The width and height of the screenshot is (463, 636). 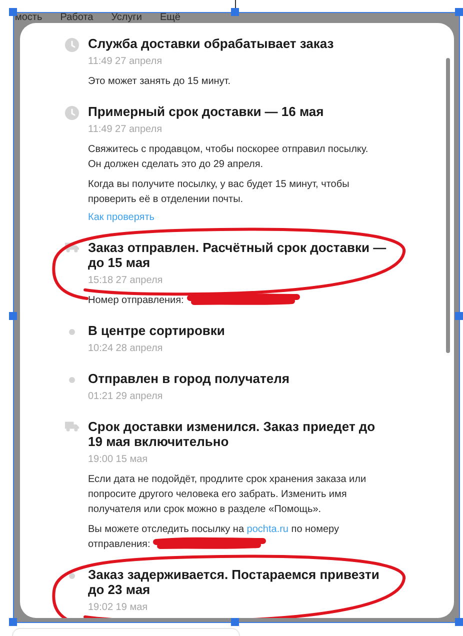 What do you see at coordinates (125, 397) in the screenshot?
I see `event-time: 01:21 29 апреля` at bounding box center [125, 397].